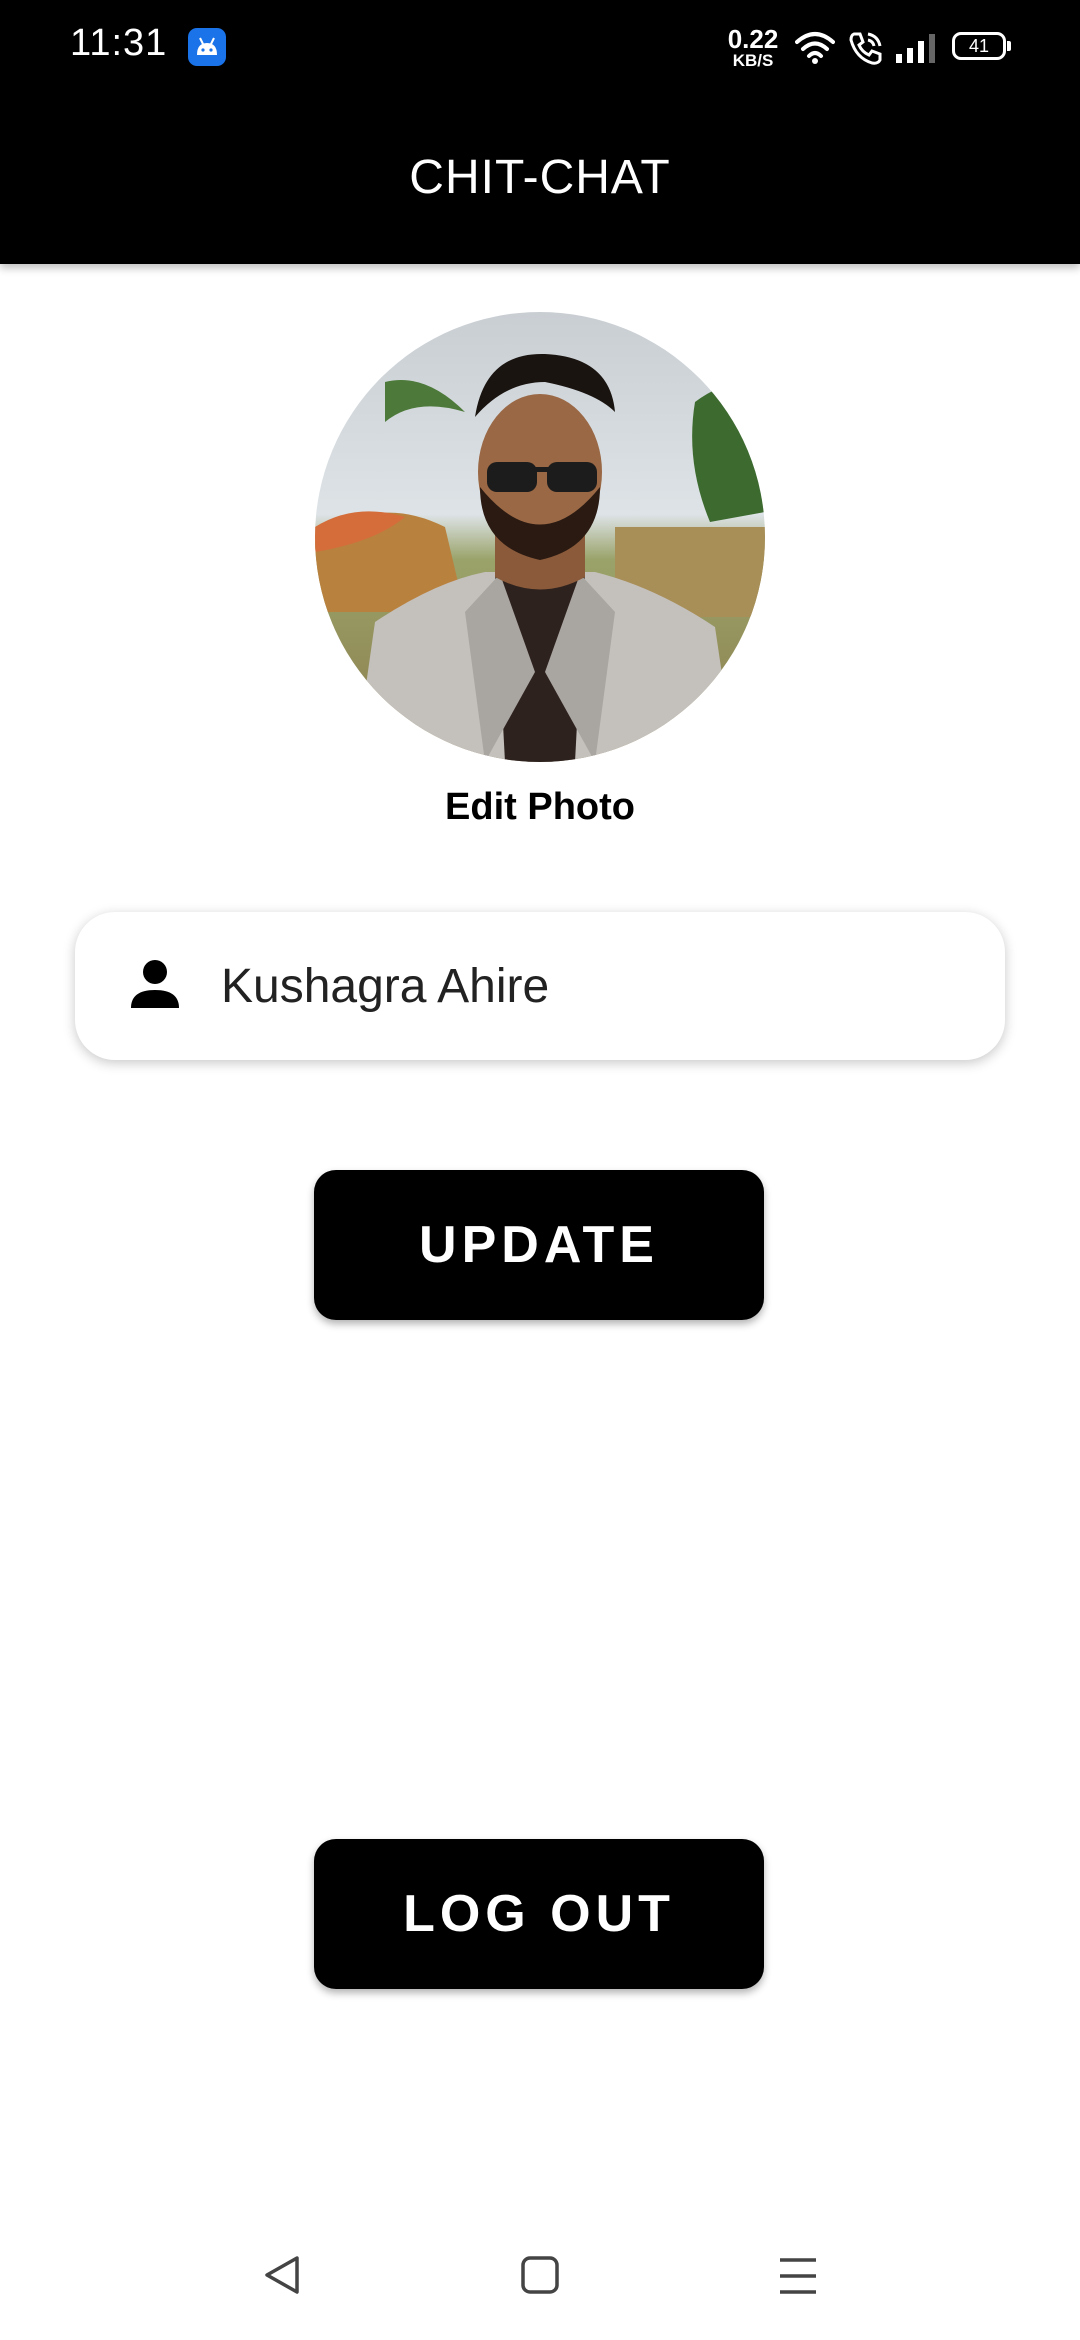 The image size is (1080, 2340). What do you see at coordinates (540, 50) in the screenshot?
I see `status-bar: 11:31 0.22 KB/S 41` at bounding box center [540, 50].